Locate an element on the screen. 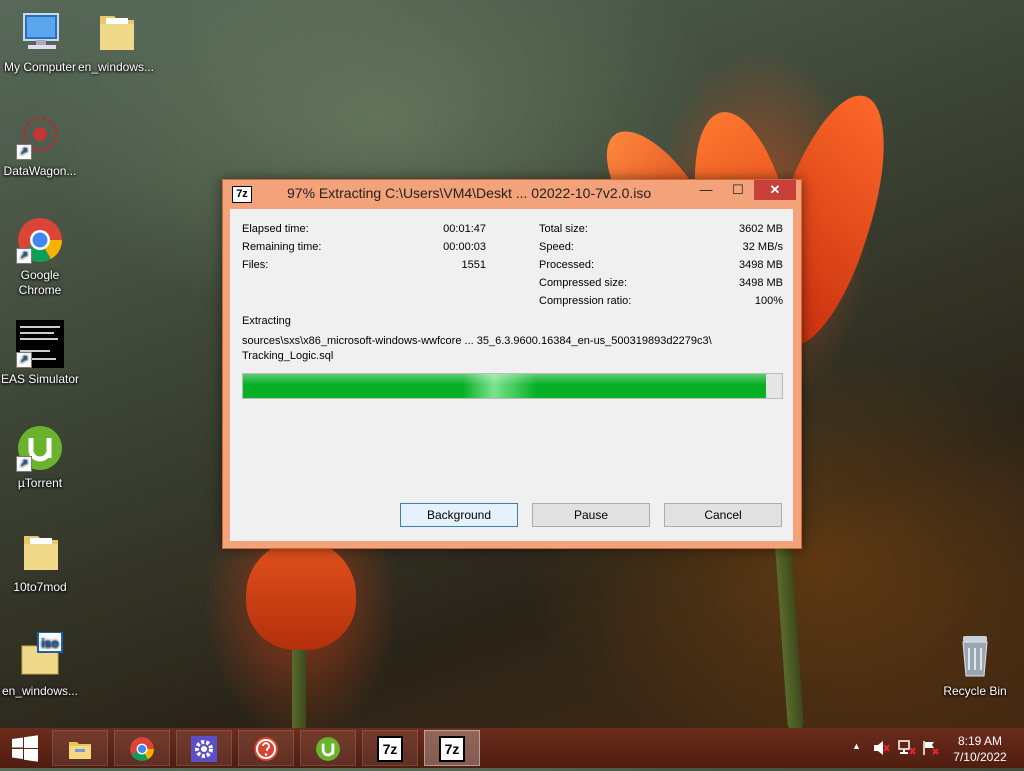 This screenshot has width=1024, height=771. elapsed-time-label: Elapsed time: is located at coordinates (275, 229).